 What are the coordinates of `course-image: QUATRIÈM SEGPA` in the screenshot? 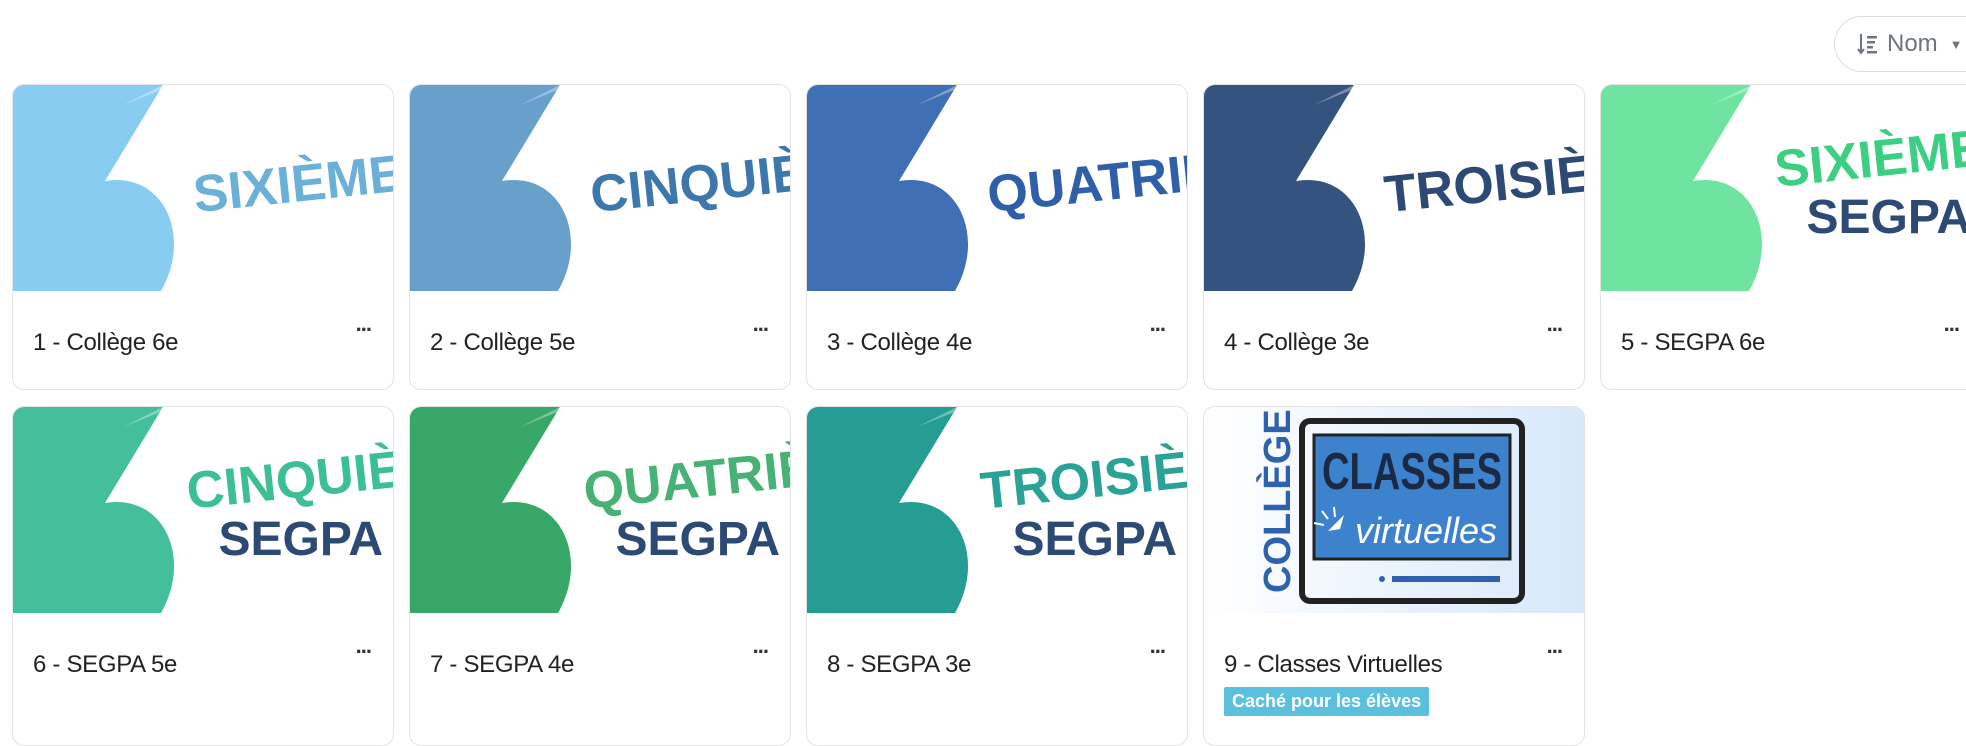 It's located at (600, 510).